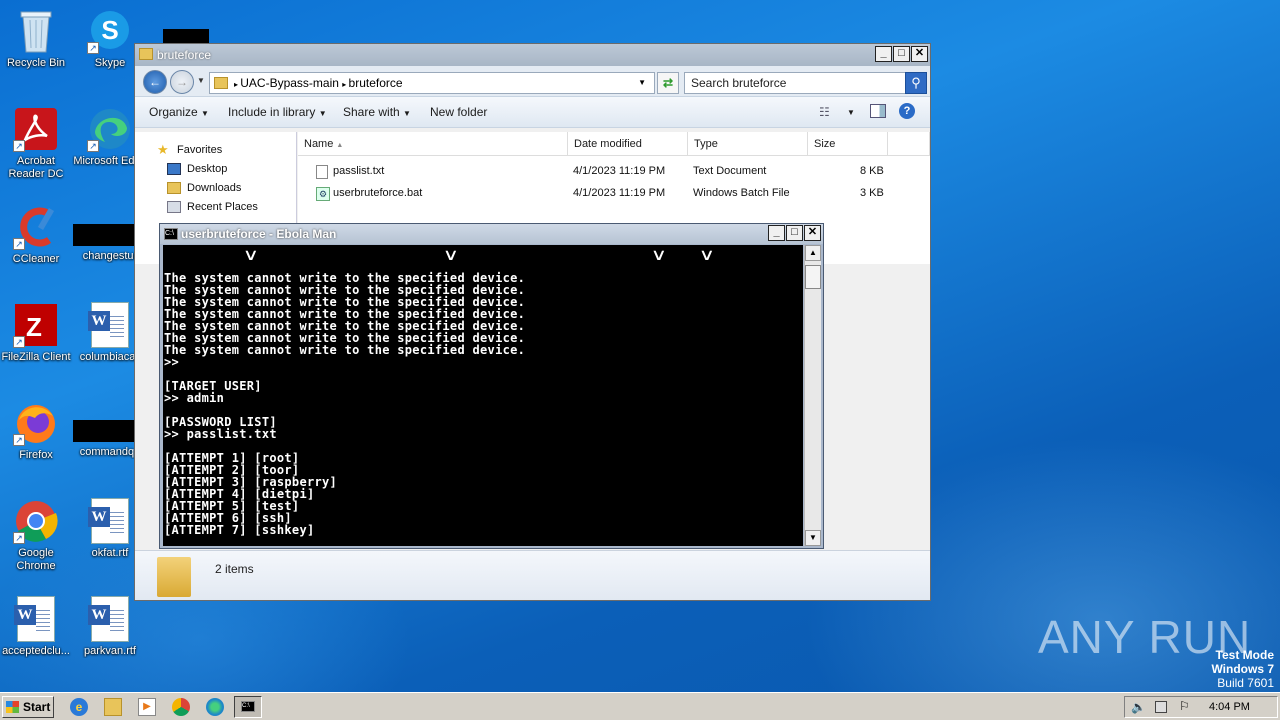 This screenshot has width=1280, height=720. I want to click on console-icon: C:\, so click(248, 706).